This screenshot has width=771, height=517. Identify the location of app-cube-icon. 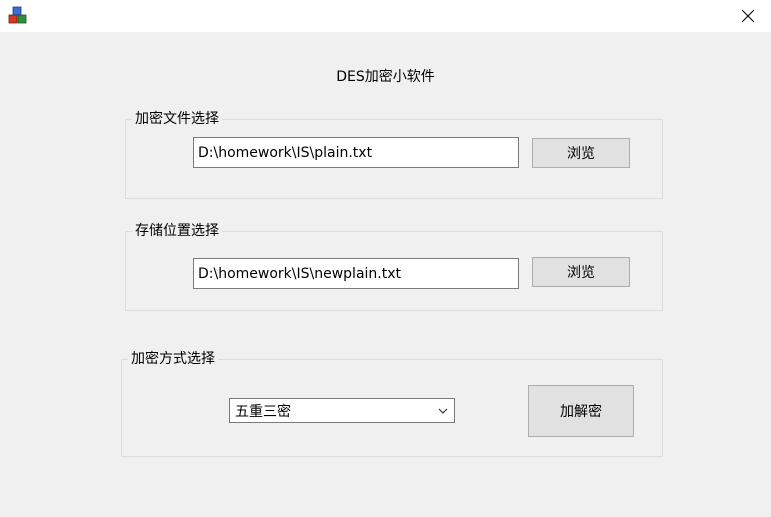
(17, 15).